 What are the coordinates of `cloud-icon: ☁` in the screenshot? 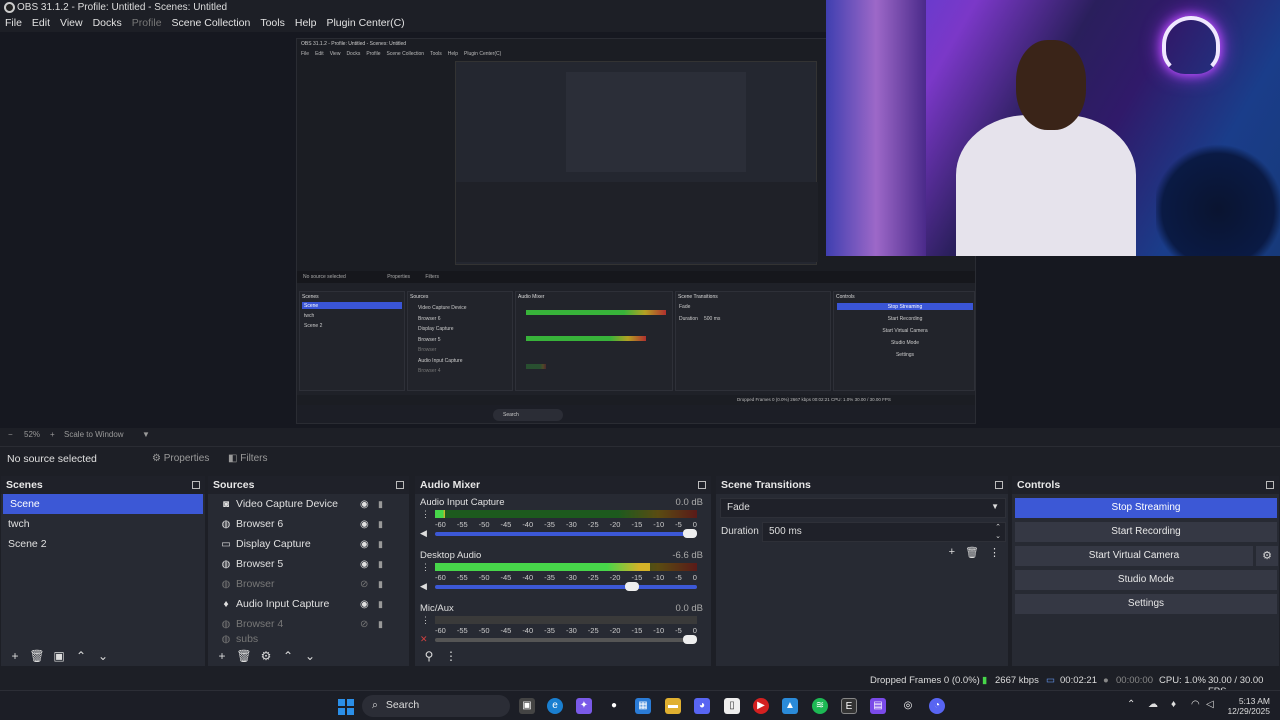 It's located at (1153, 704).